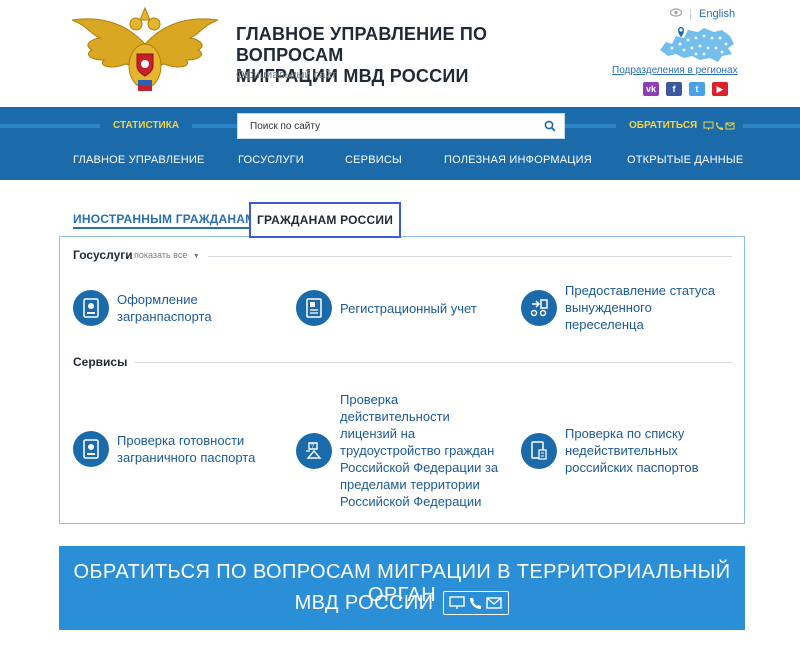  What do you see at coordinates (550, 126) in the screenshot?
I see `search-icon` at bounding box center [550, 126].